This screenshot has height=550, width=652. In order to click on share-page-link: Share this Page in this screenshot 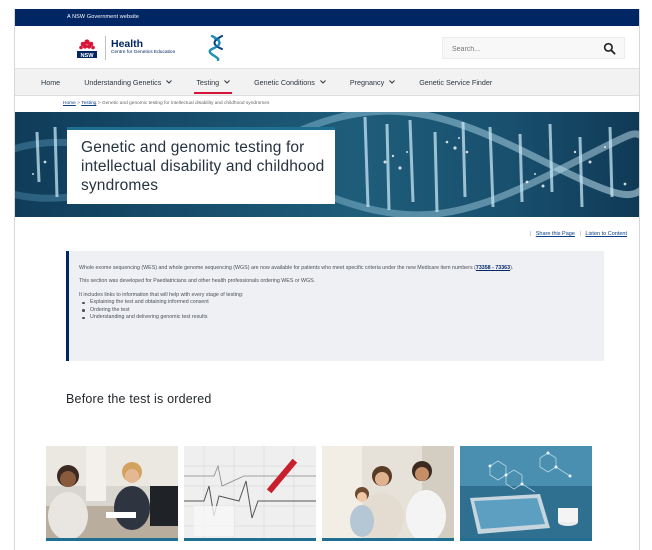, I will do `click(555, 234)`.